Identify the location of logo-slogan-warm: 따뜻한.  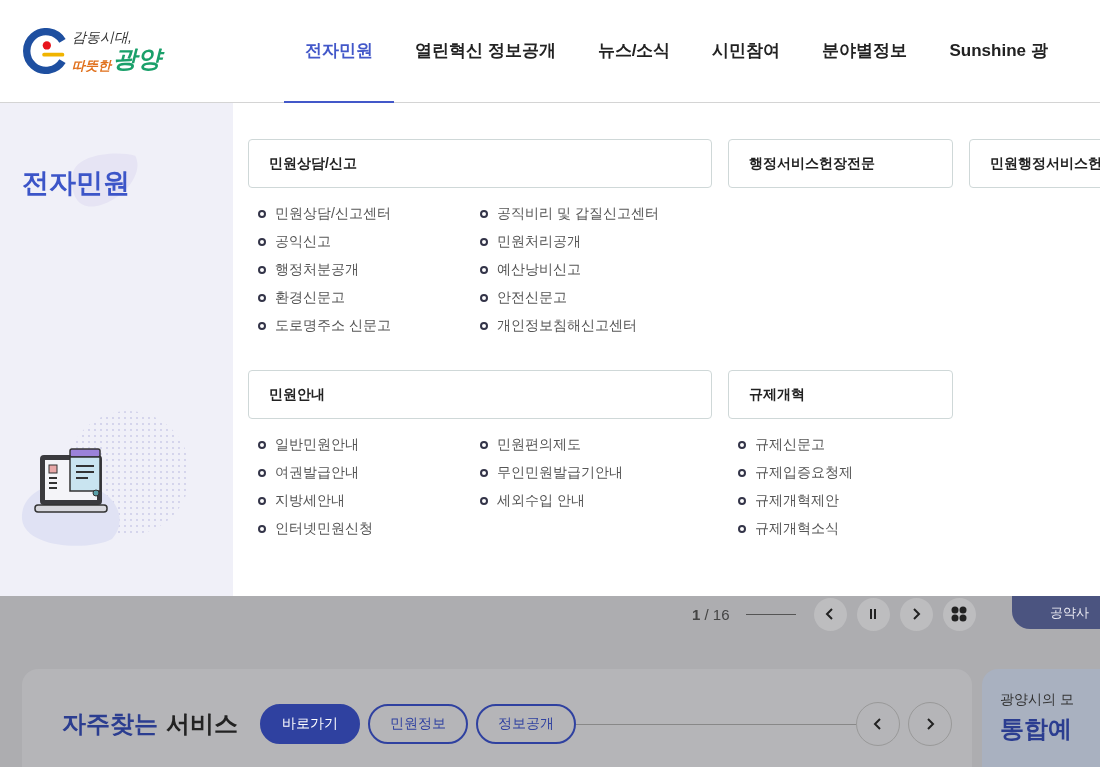
(91, 66).